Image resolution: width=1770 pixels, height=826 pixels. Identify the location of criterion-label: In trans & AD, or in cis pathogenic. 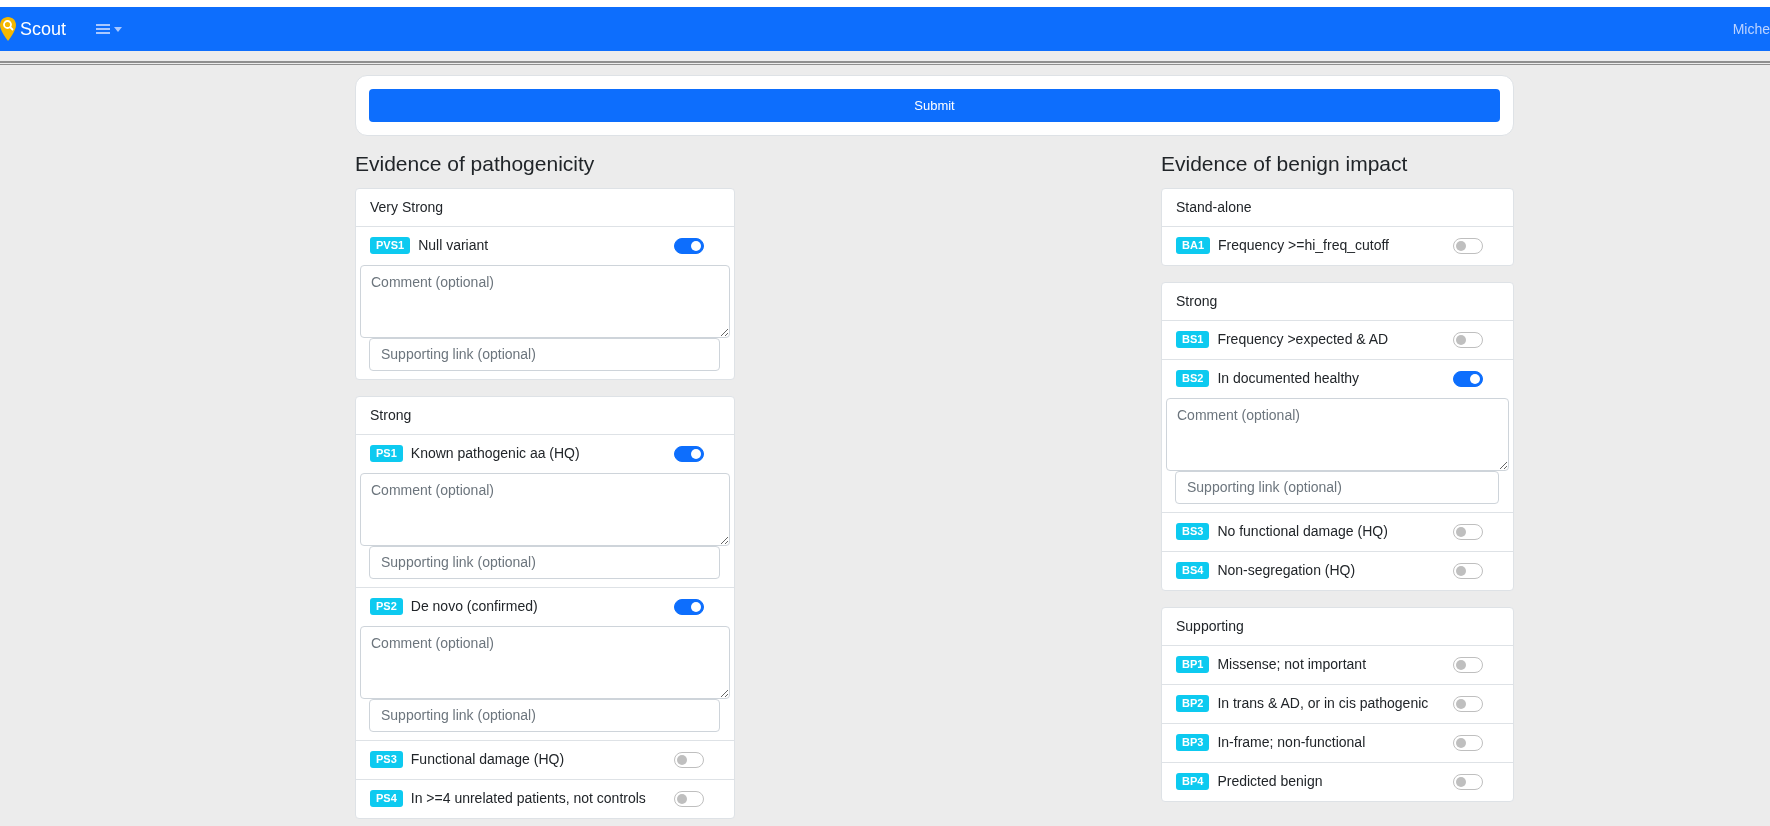
(1323, 703).